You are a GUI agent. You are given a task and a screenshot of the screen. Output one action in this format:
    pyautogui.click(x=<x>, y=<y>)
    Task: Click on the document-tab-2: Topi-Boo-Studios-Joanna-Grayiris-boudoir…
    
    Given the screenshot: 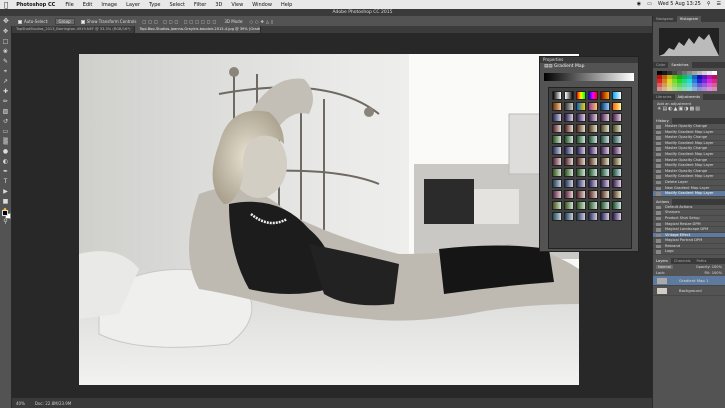 What is the action you would take?
    pyautogui.click(x=198, y=29)
    